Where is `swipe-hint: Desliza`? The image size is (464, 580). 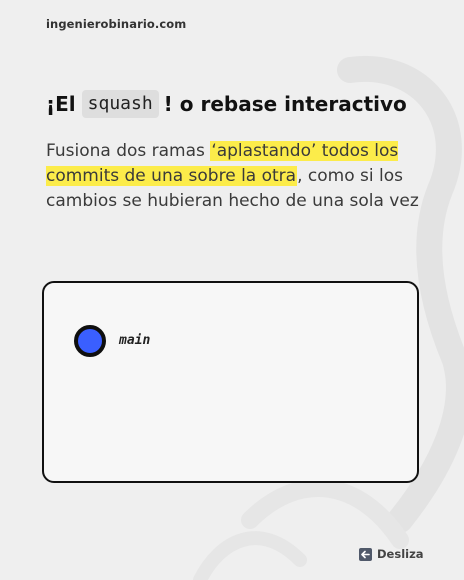 swipe-hint: Desliza is located at coordinates (391, 554).